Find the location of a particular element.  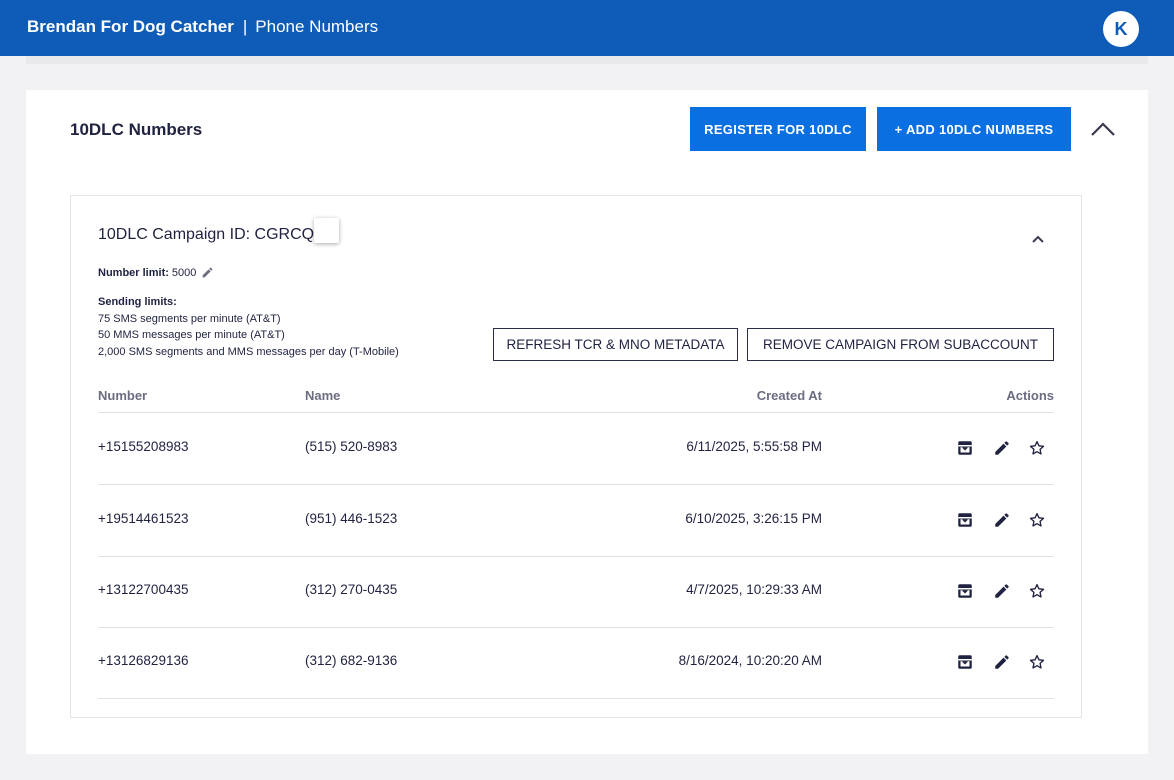

collapse-campaign-icon is located at coordinates (1038, 239).